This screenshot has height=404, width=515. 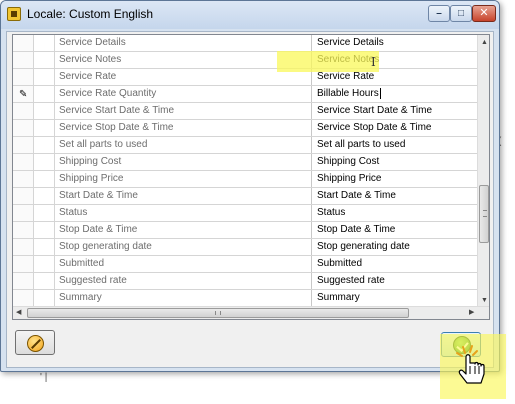 I want to click on key-cell: Shipping Cost, so click(x=183, y=162).